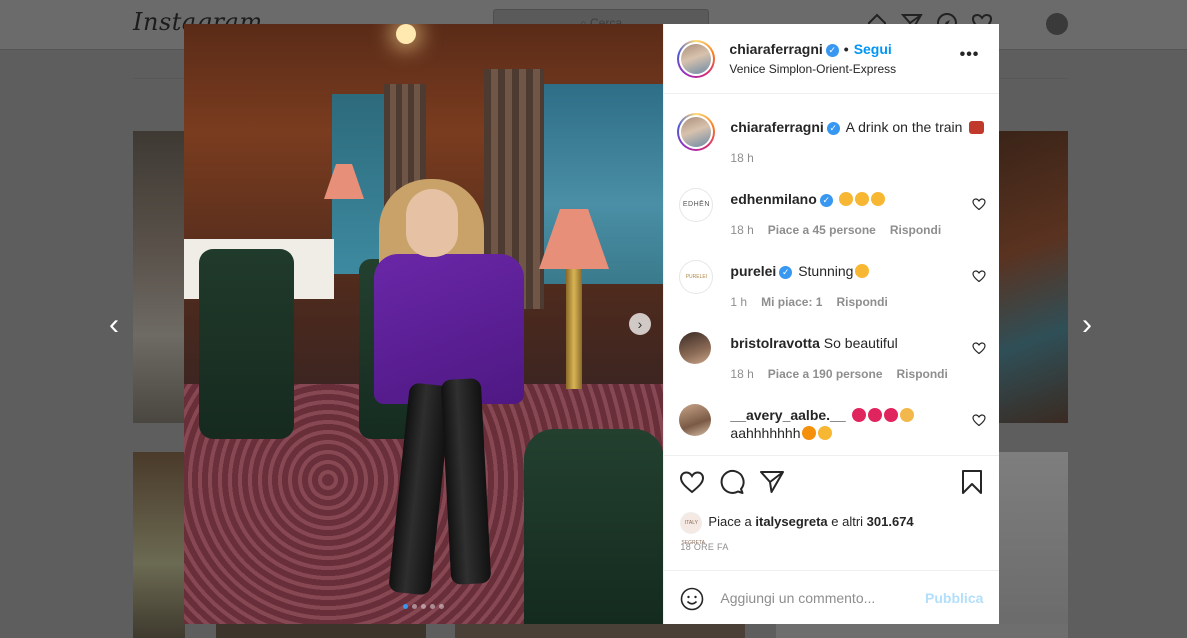 Image resolution: width=1187 pixels, height=638 pixels. What do you see at coordinates (972, 482) in the screenshot?
I see `save-bookmark-icon` at bounding box center [972, 482].